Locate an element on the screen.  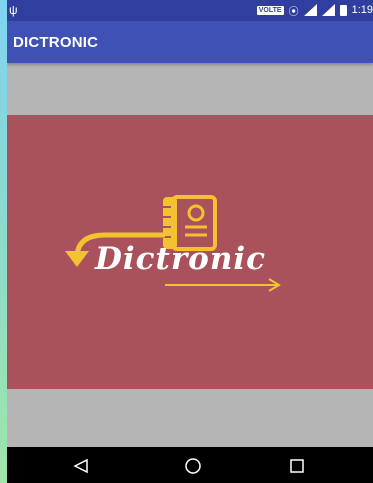
recents-icon is located at coordinates (297, 466).